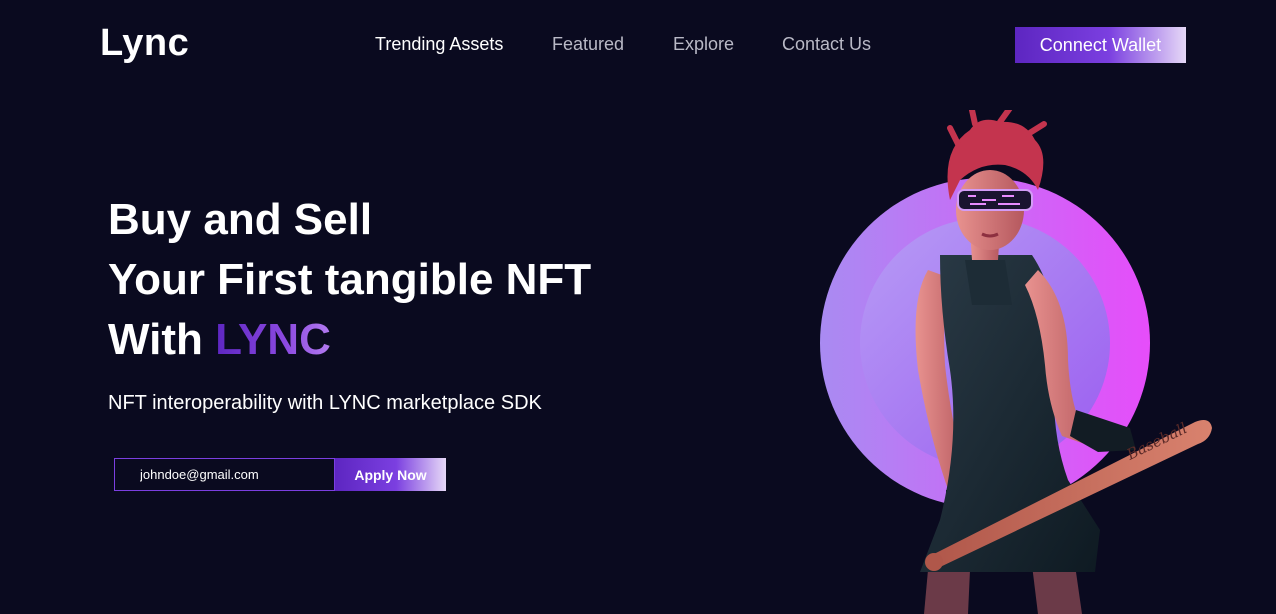 Image resolution: width=1276 pixels, height=614 pixels. I want to click on hero-title-line-2: Your First tangible NFT, so click(350, 279).